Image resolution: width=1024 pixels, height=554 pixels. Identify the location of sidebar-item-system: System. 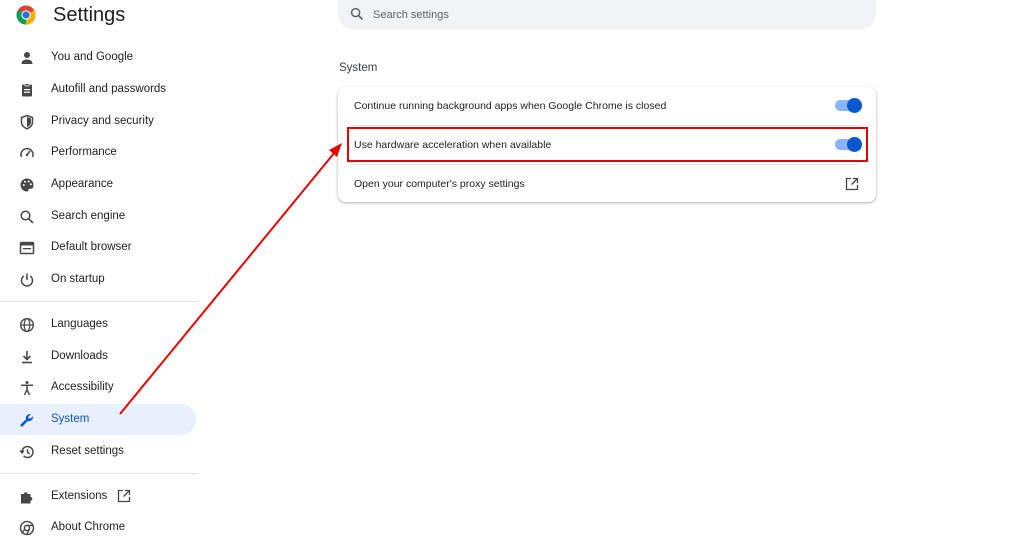
(98, 419).